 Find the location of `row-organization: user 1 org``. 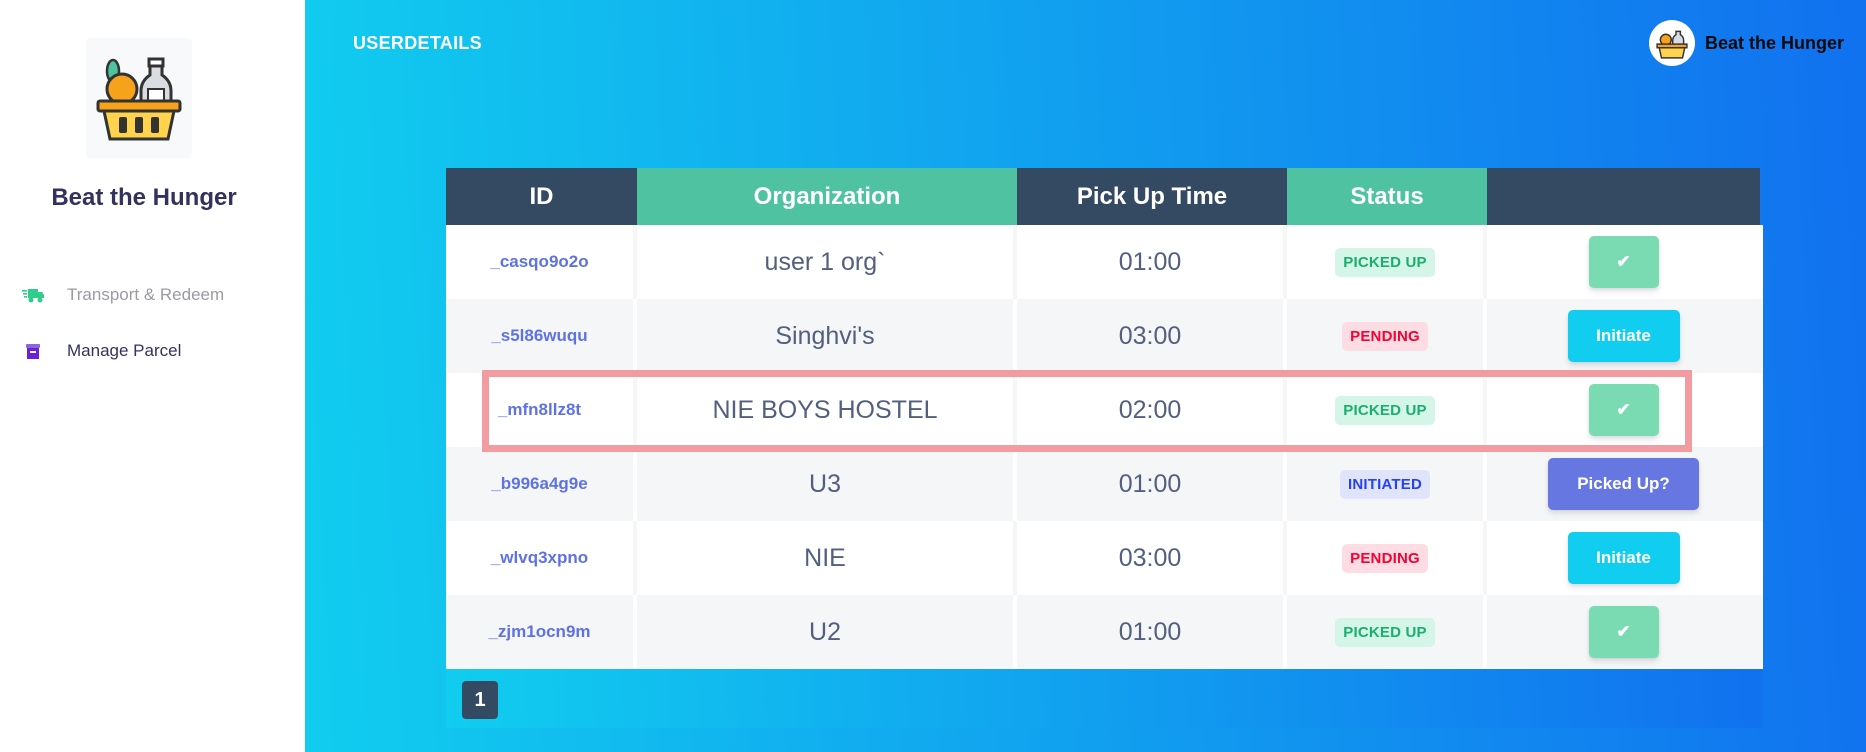

row-organization: user 1 org` is located at coordinates (825, 261).